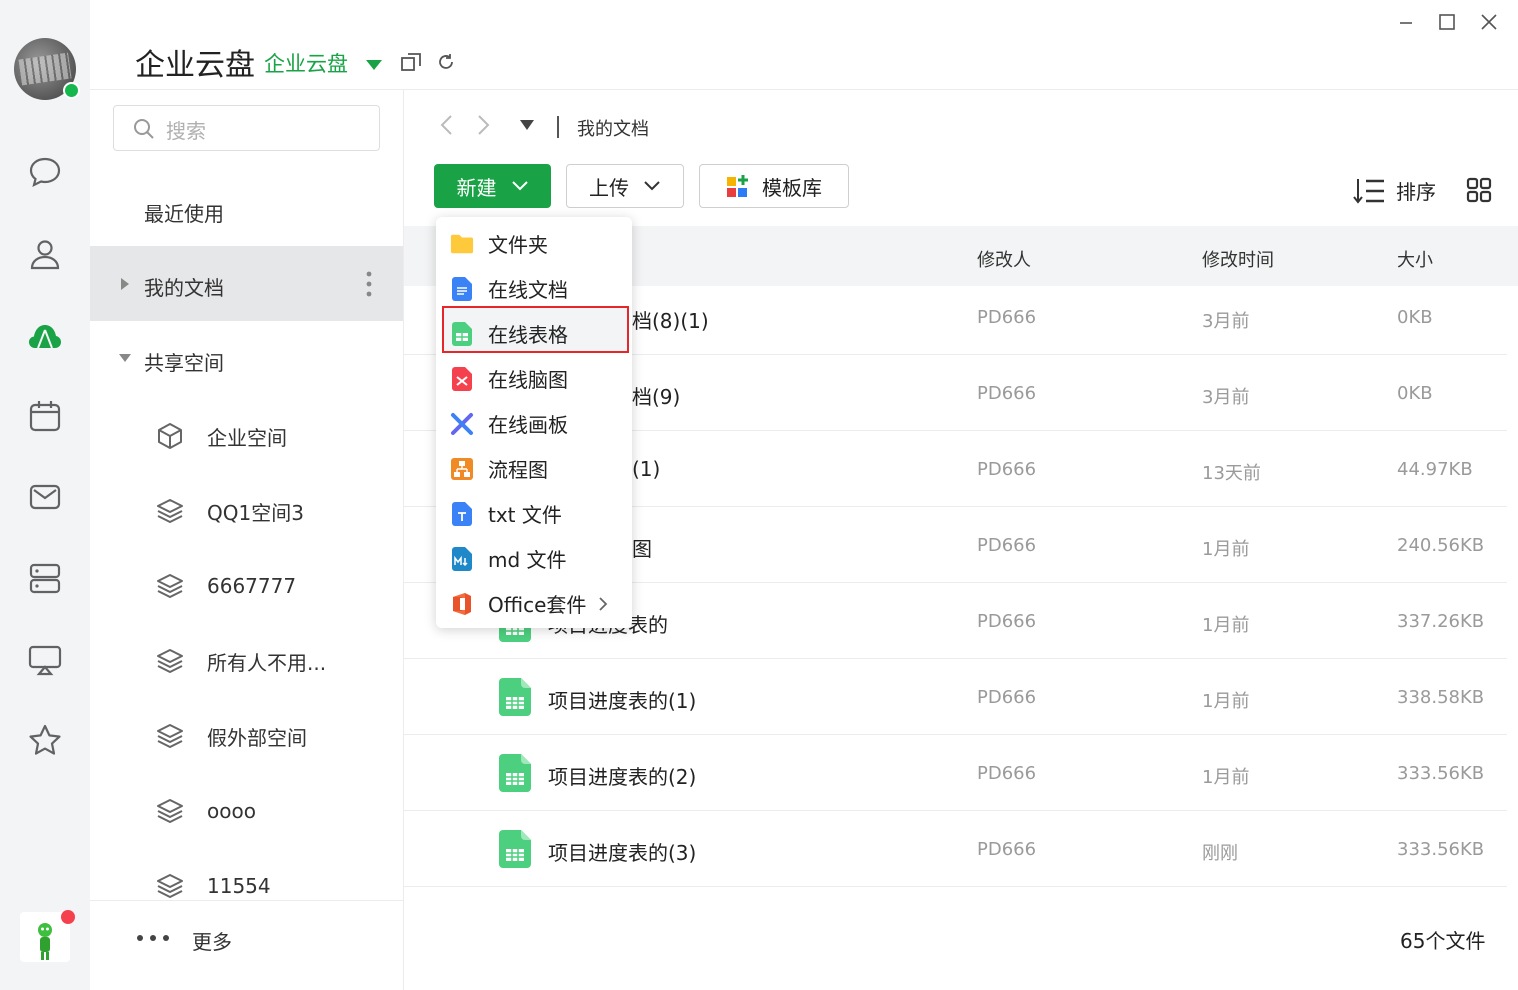 The image size is (1518, 990). I want to click on collapse-down-icon, so click(125, 358).